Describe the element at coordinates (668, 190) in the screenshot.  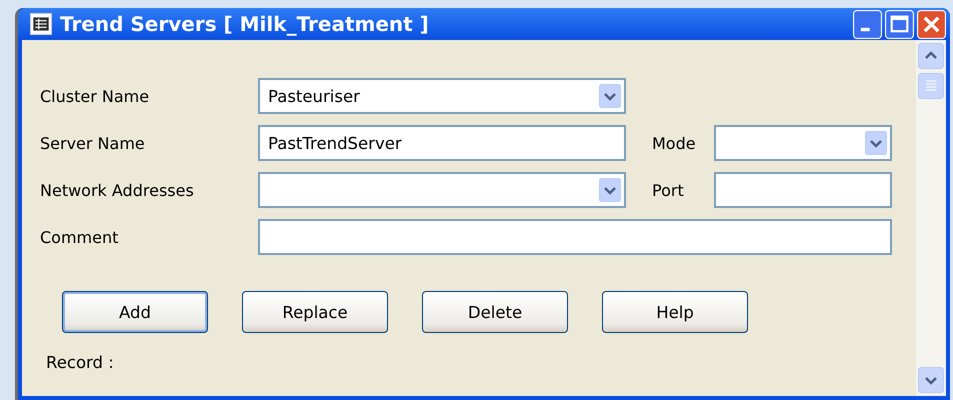
I see `field-label: Port` at that location.